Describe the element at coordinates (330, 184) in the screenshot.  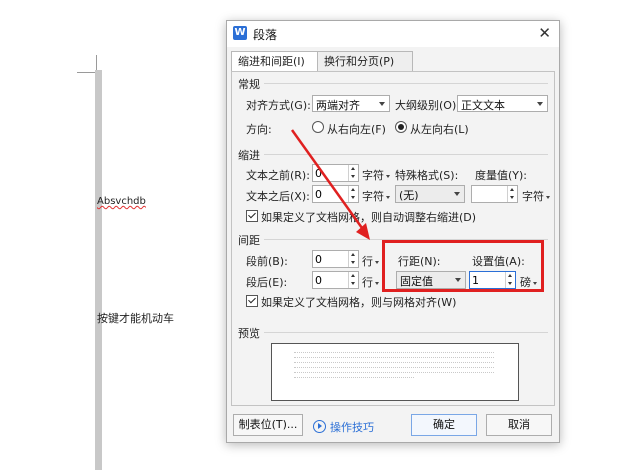
I see `annotation-arrow` at that location.